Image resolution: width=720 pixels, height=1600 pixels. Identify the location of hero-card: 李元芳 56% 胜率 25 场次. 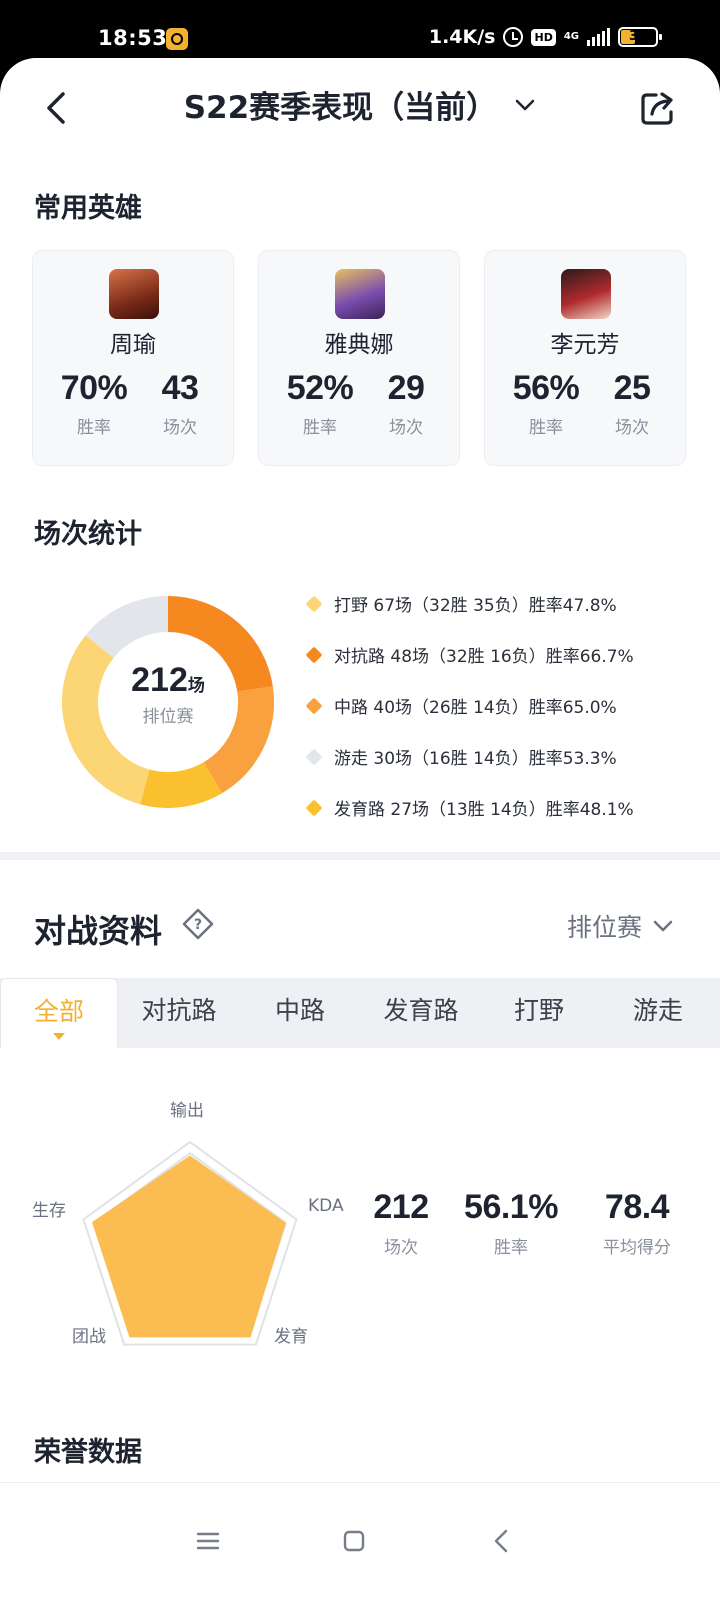
(585, 358).